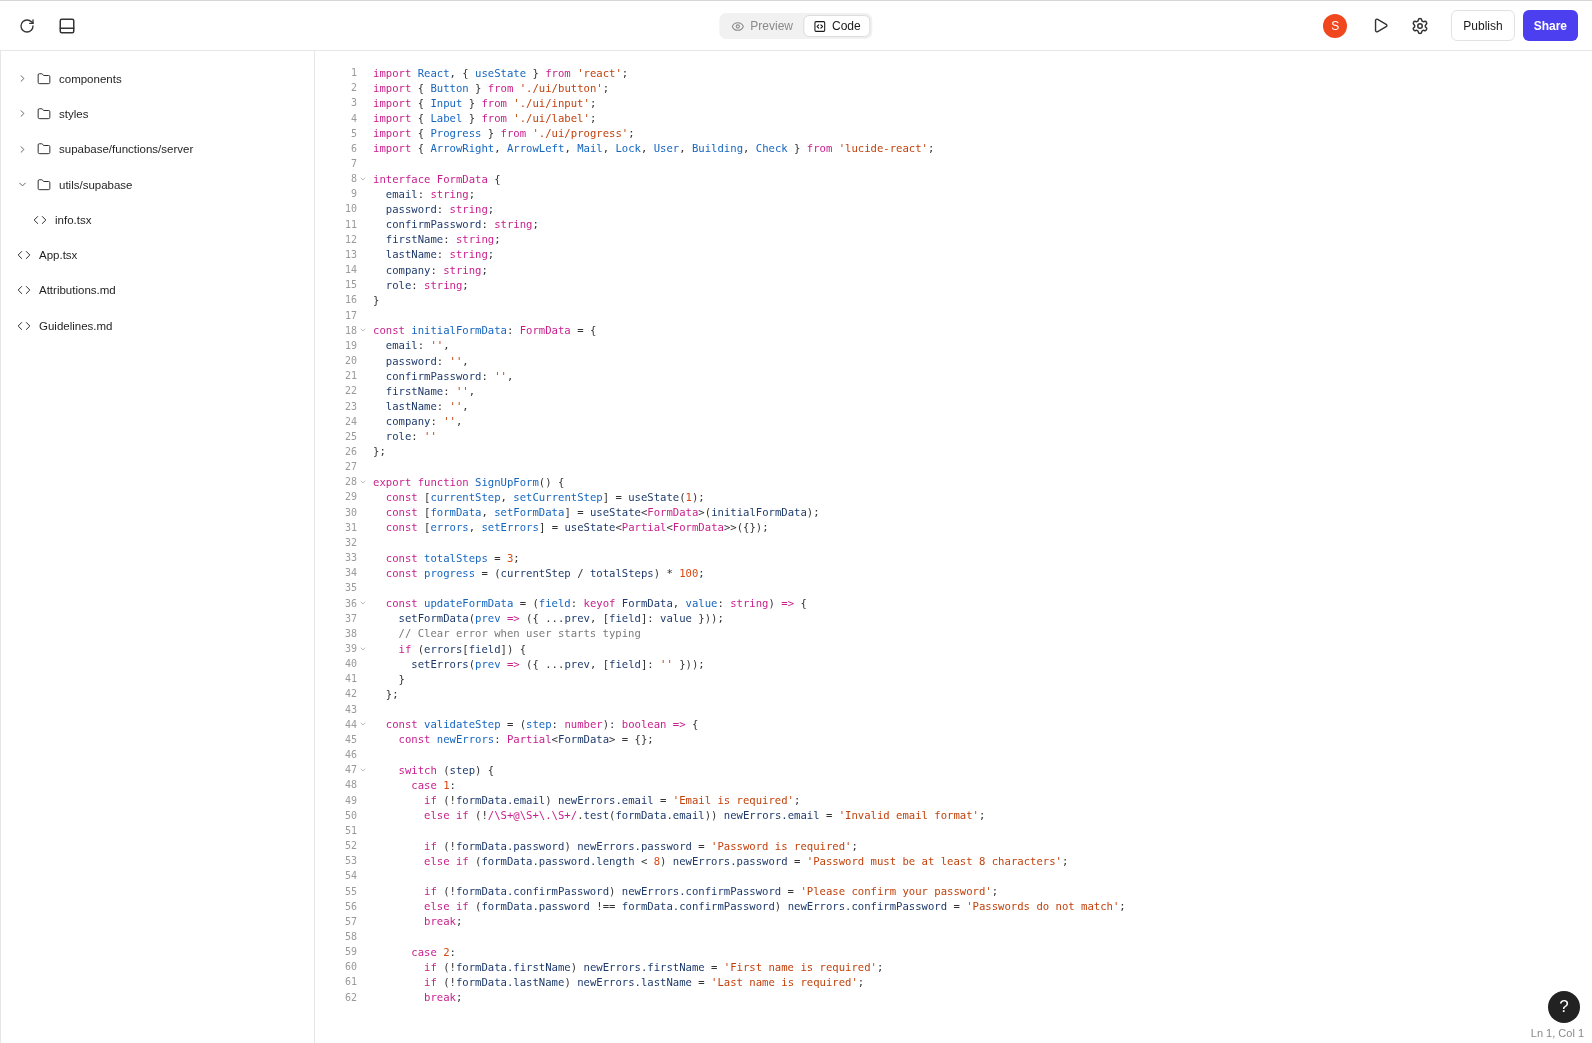 The height and width of the screenshot is (1043, 1592). I want to click on file-item: info.tsx, so click(157, 220).